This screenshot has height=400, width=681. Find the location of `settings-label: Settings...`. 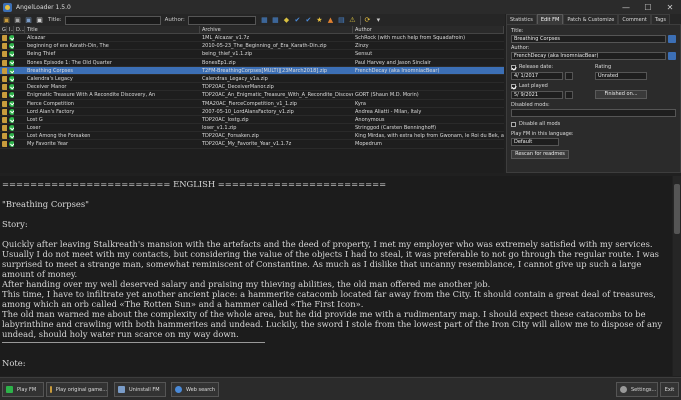

settings-label: Settings... is located at coordinates (644, 389).